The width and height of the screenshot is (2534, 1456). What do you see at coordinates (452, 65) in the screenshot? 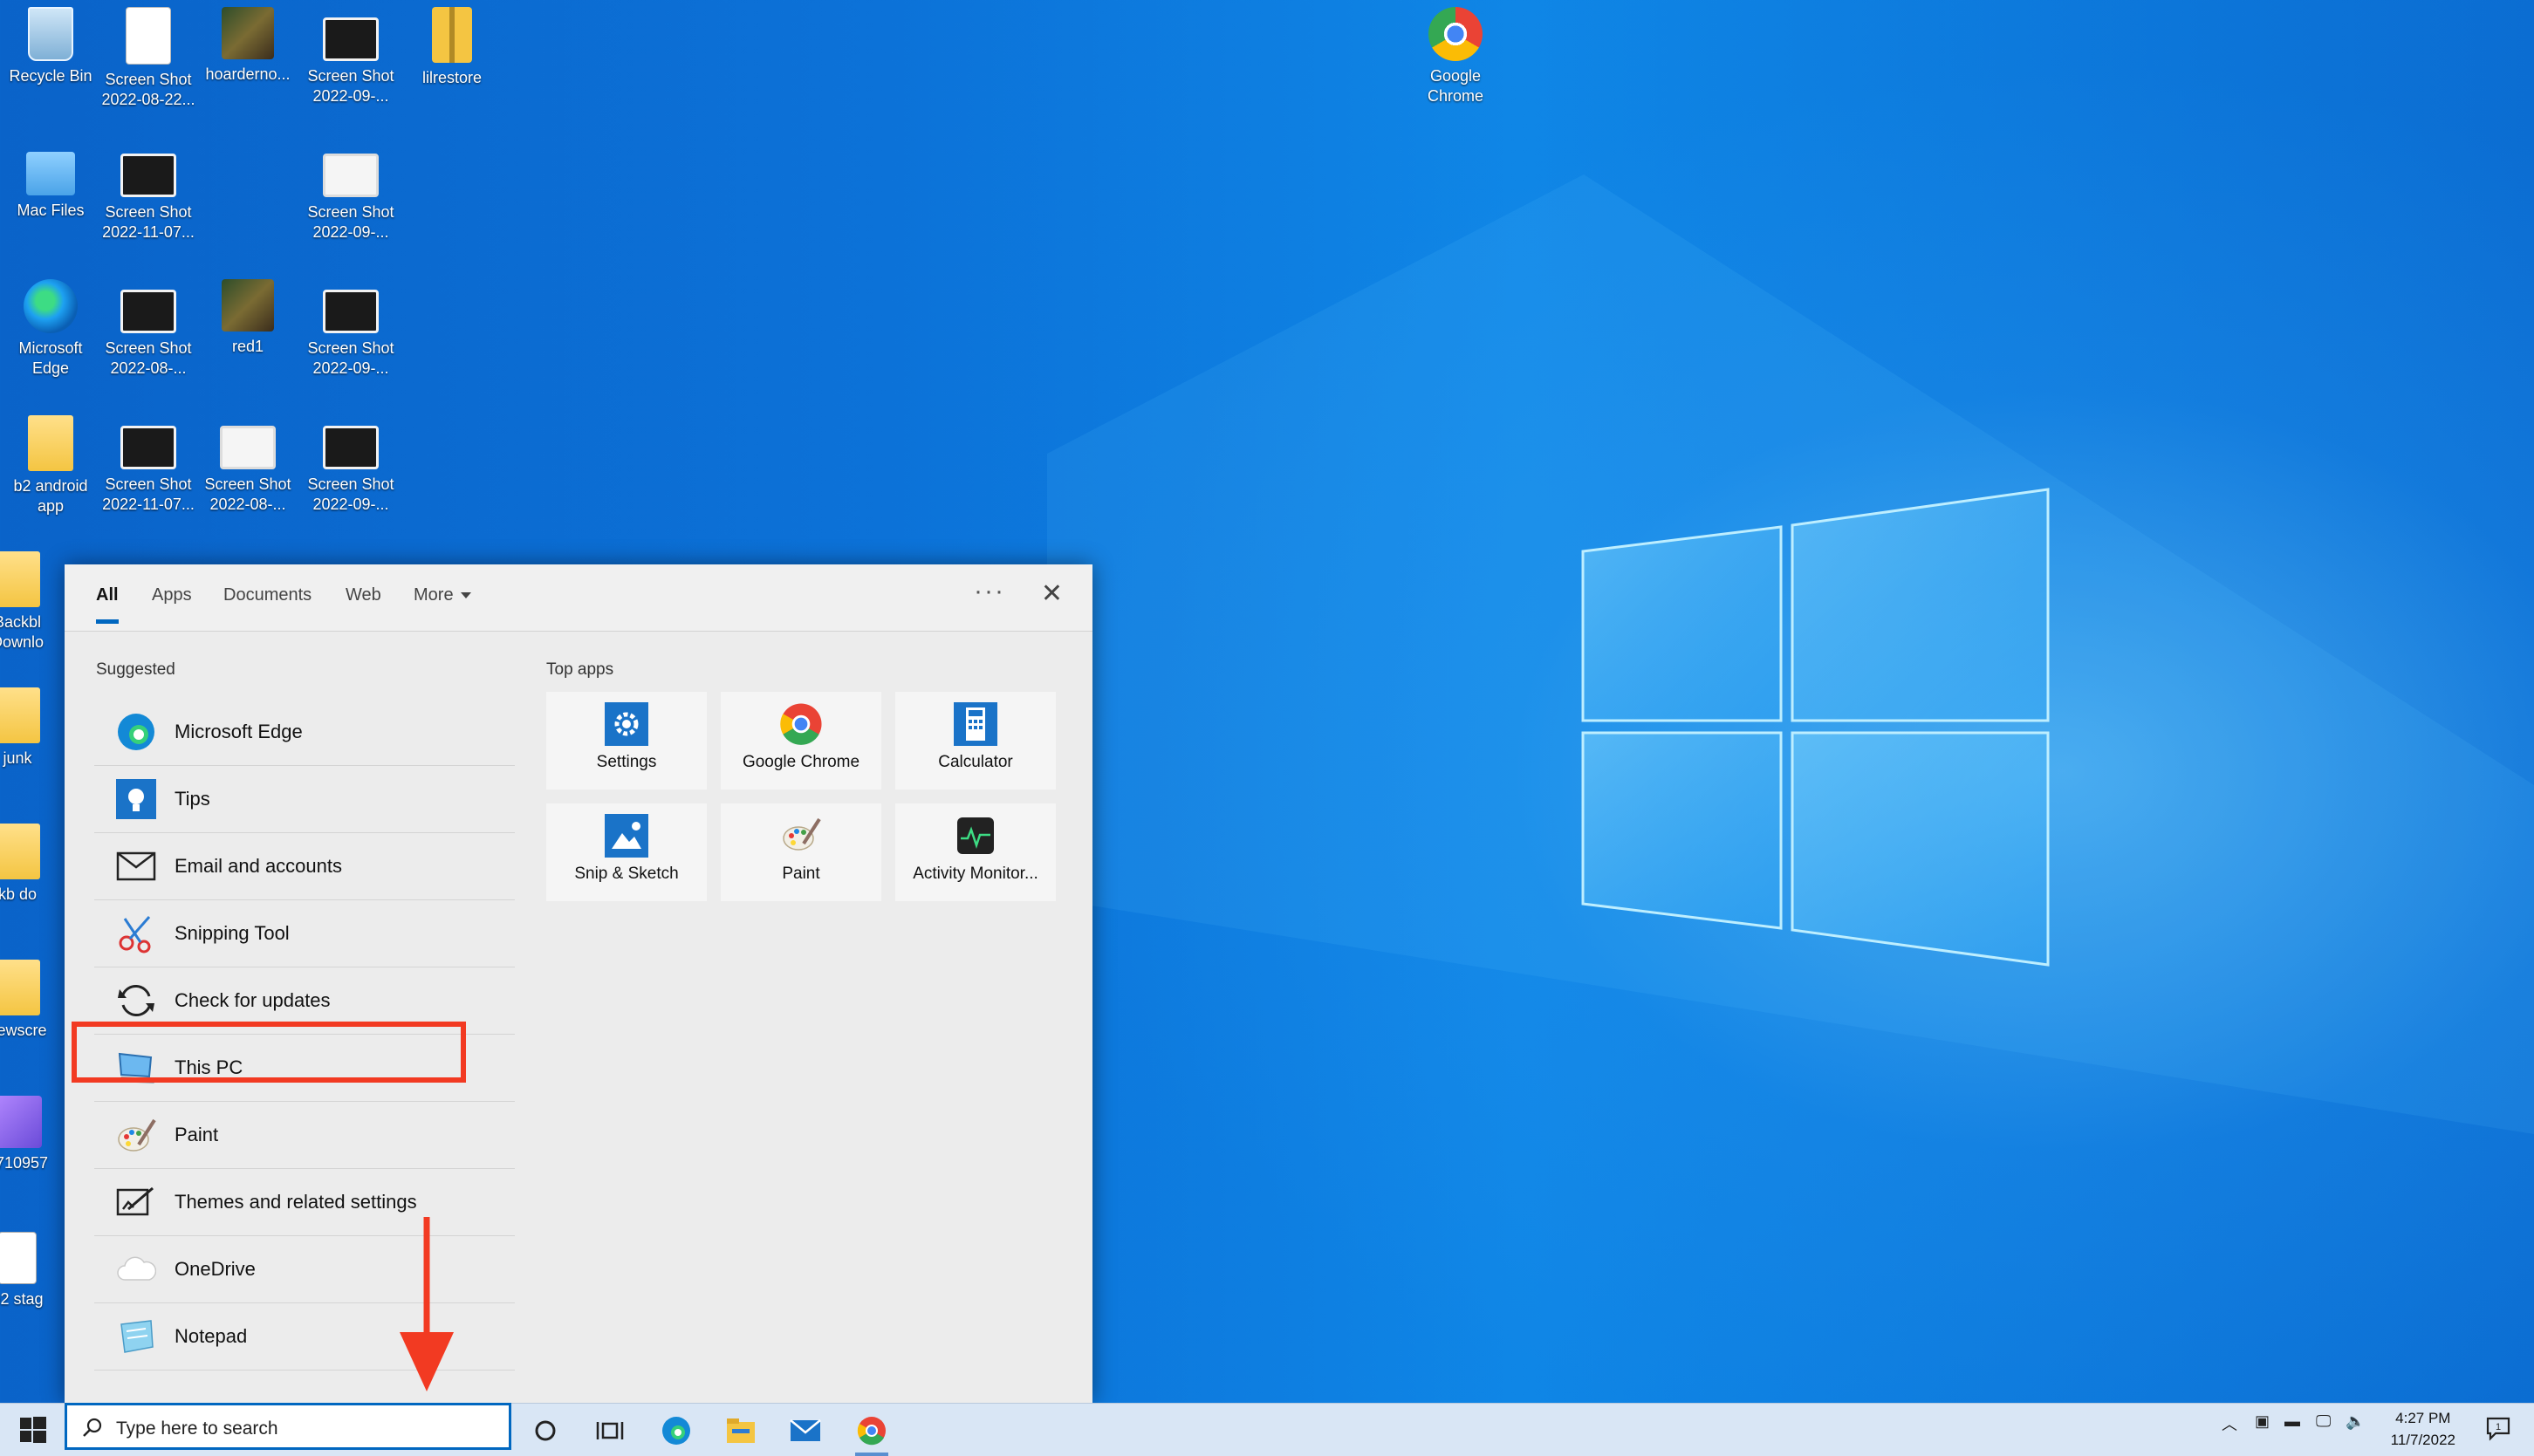
I see `desktop-icon-lilrestore: lilrestore` at bounding box center [452, 65].